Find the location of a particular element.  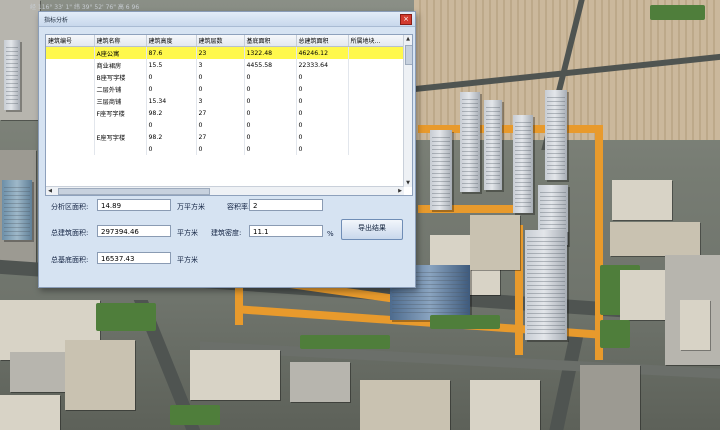

base-area-unit: 平方米 is located at coordinates (187, 260).